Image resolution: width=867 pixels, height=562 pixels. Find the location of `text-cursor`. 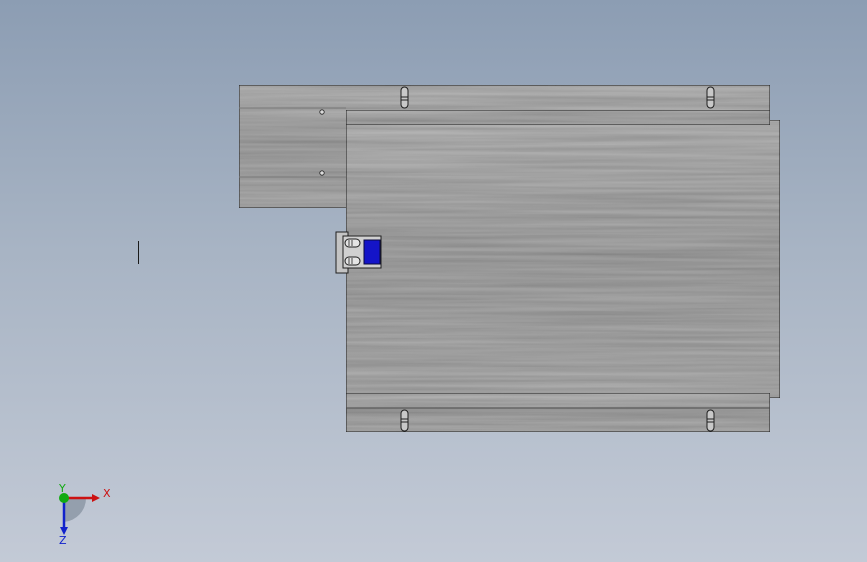

text-cursor is located at coordinates (138, 252).